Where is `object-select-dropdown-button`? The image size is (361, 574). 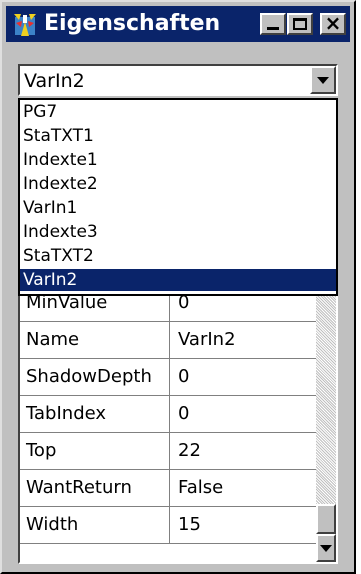 object-select-dropdown-button is located at coordinates (323, 80).